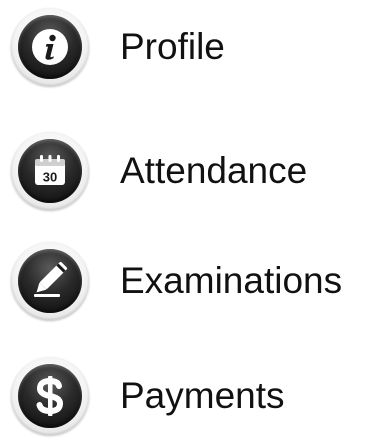 The width and height of the screenshot is (391, 444). Describe the element at coordinates (50, 396) in the screenshot. I see `dollar-icon` at that location.